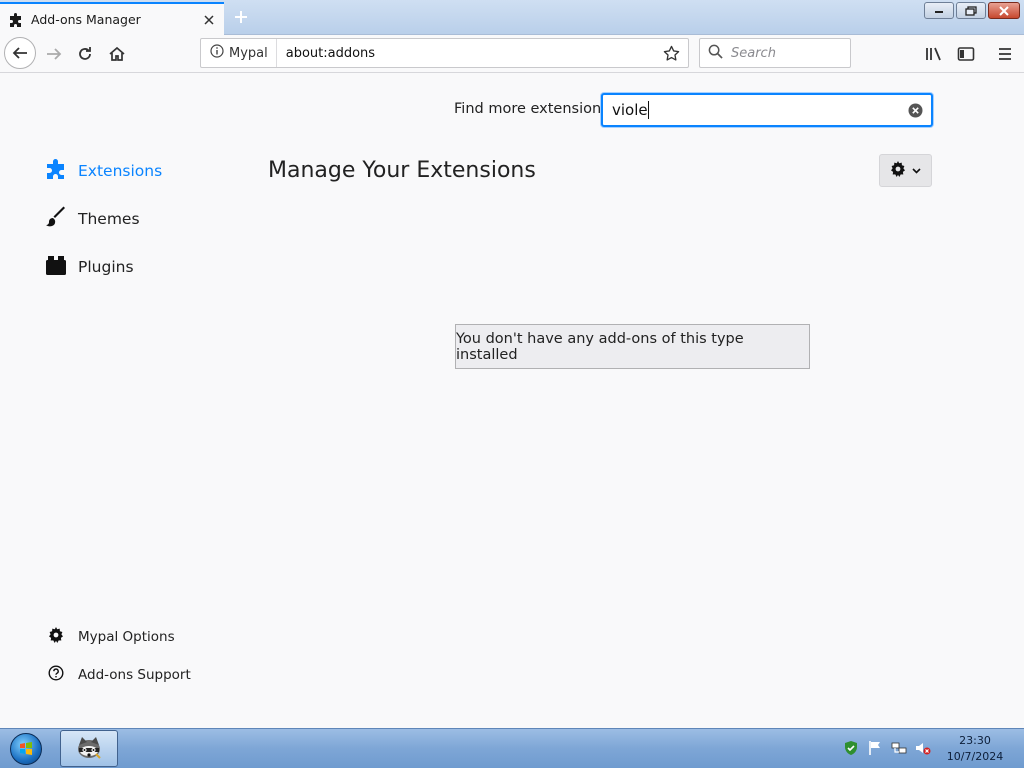  I want to click on taskbar-clock: 23:30 10/7/2024, so click(975, 749).